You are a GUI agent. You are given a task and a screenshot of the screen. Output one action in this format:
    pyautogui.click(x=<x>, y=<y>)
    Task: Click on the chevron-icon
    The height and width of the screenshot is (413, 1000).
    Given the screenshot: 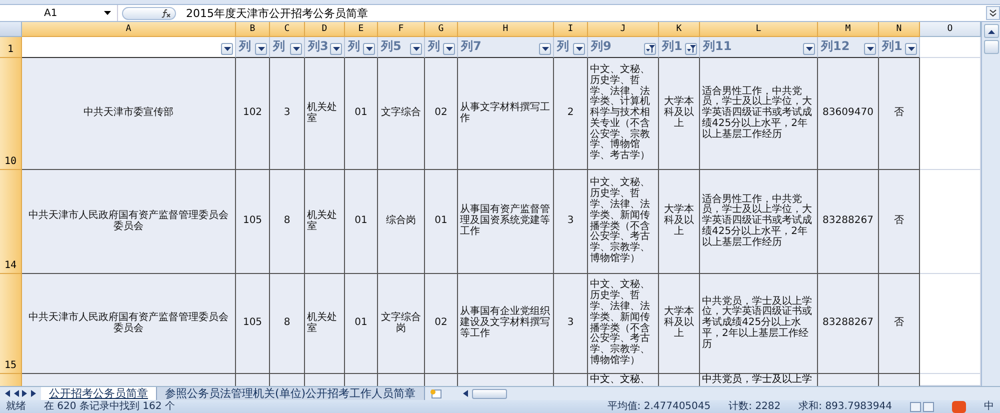 What is the action you would take?
    pyautogui.click(x=993, y=13)
    